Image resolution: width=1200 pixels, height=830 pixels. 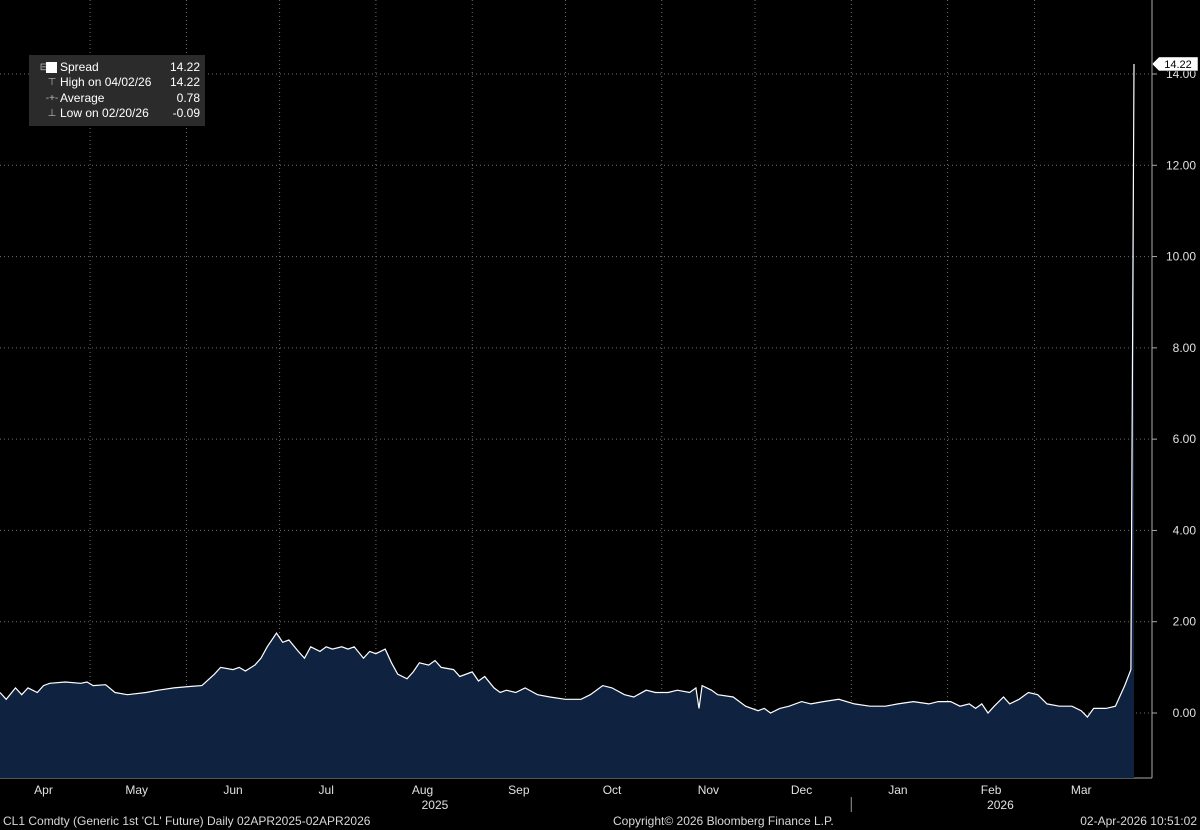 What do you see at coordinates (232, 790) in the screenshot?
I see `x-tick-label: Jun` at bounding box center [232, 790].